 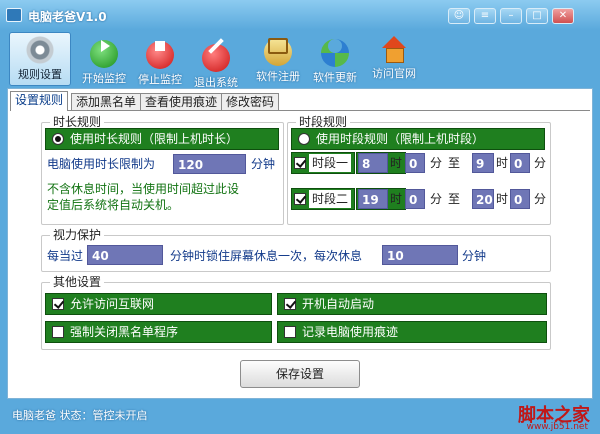 I want to click on window-title: 电脑老爸V1.0, so click(x=67, y=17).